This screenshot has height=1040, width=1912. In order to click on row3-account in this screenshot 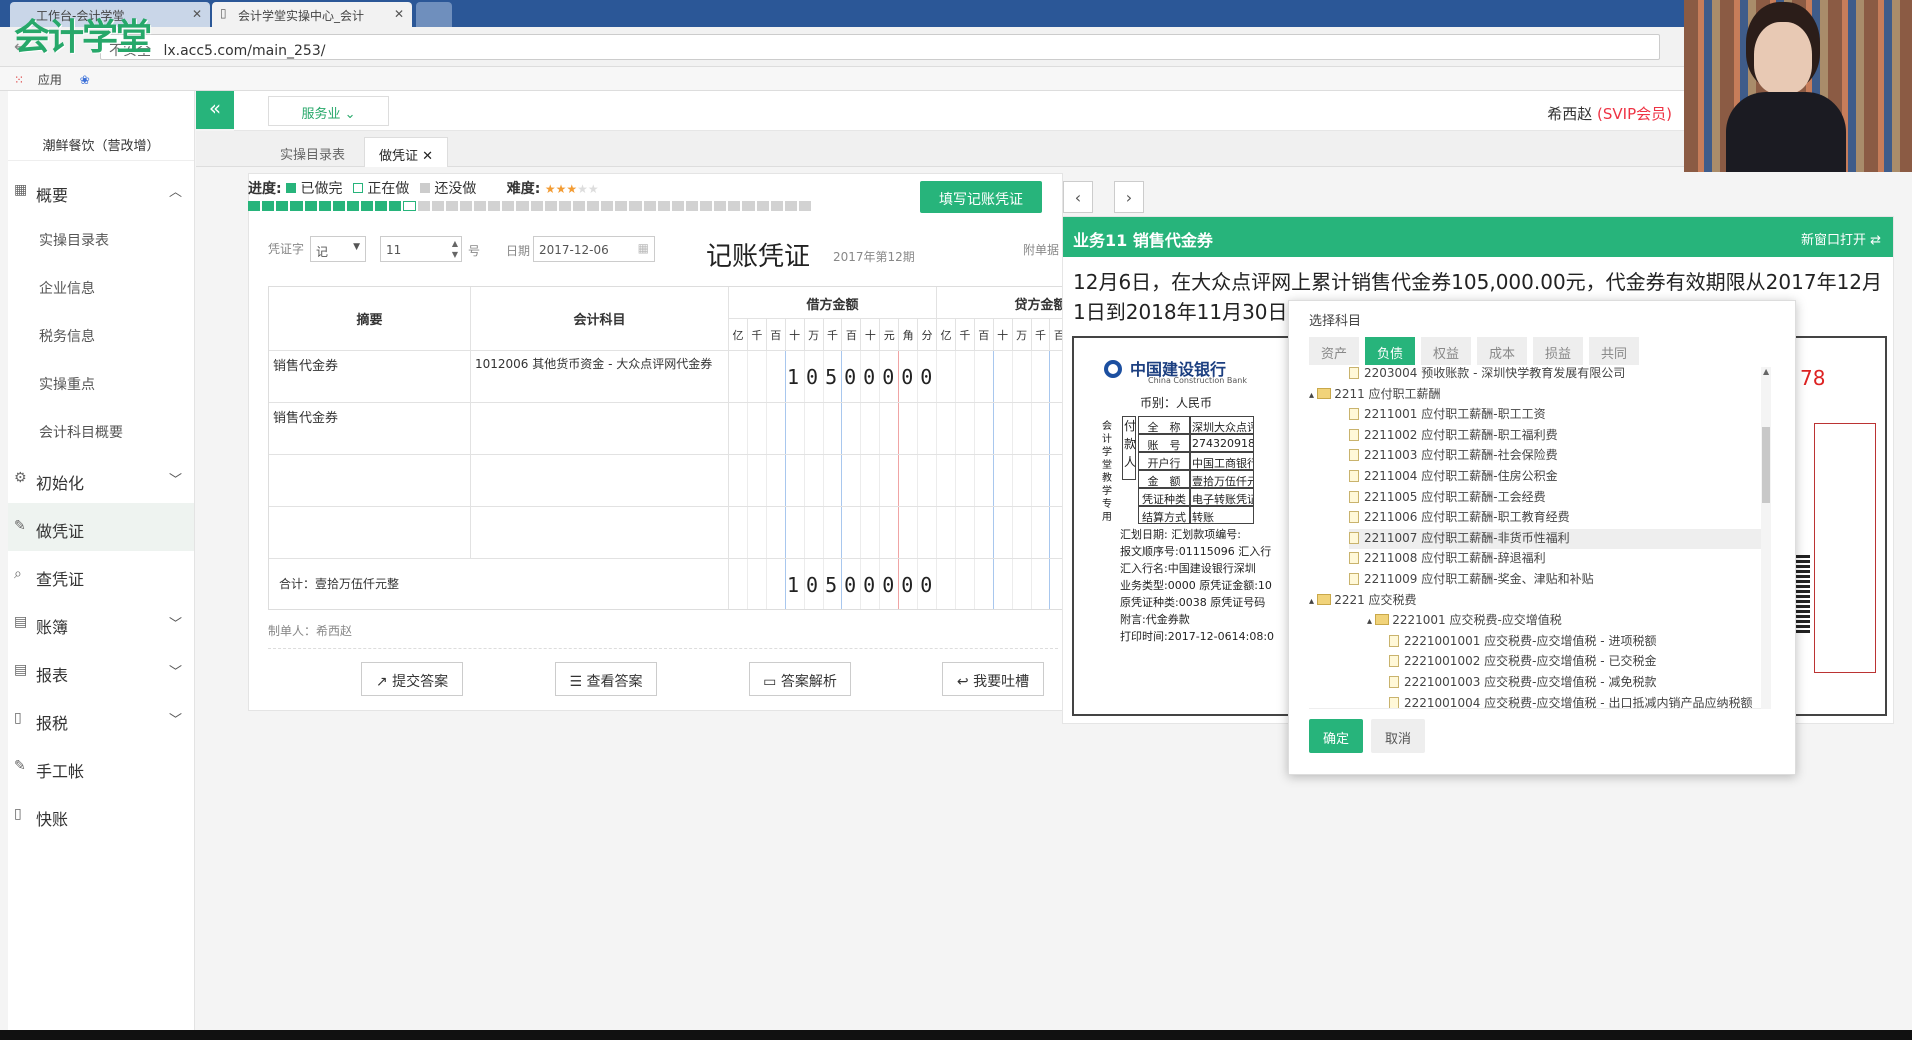, I will do `click(600, 481)`.